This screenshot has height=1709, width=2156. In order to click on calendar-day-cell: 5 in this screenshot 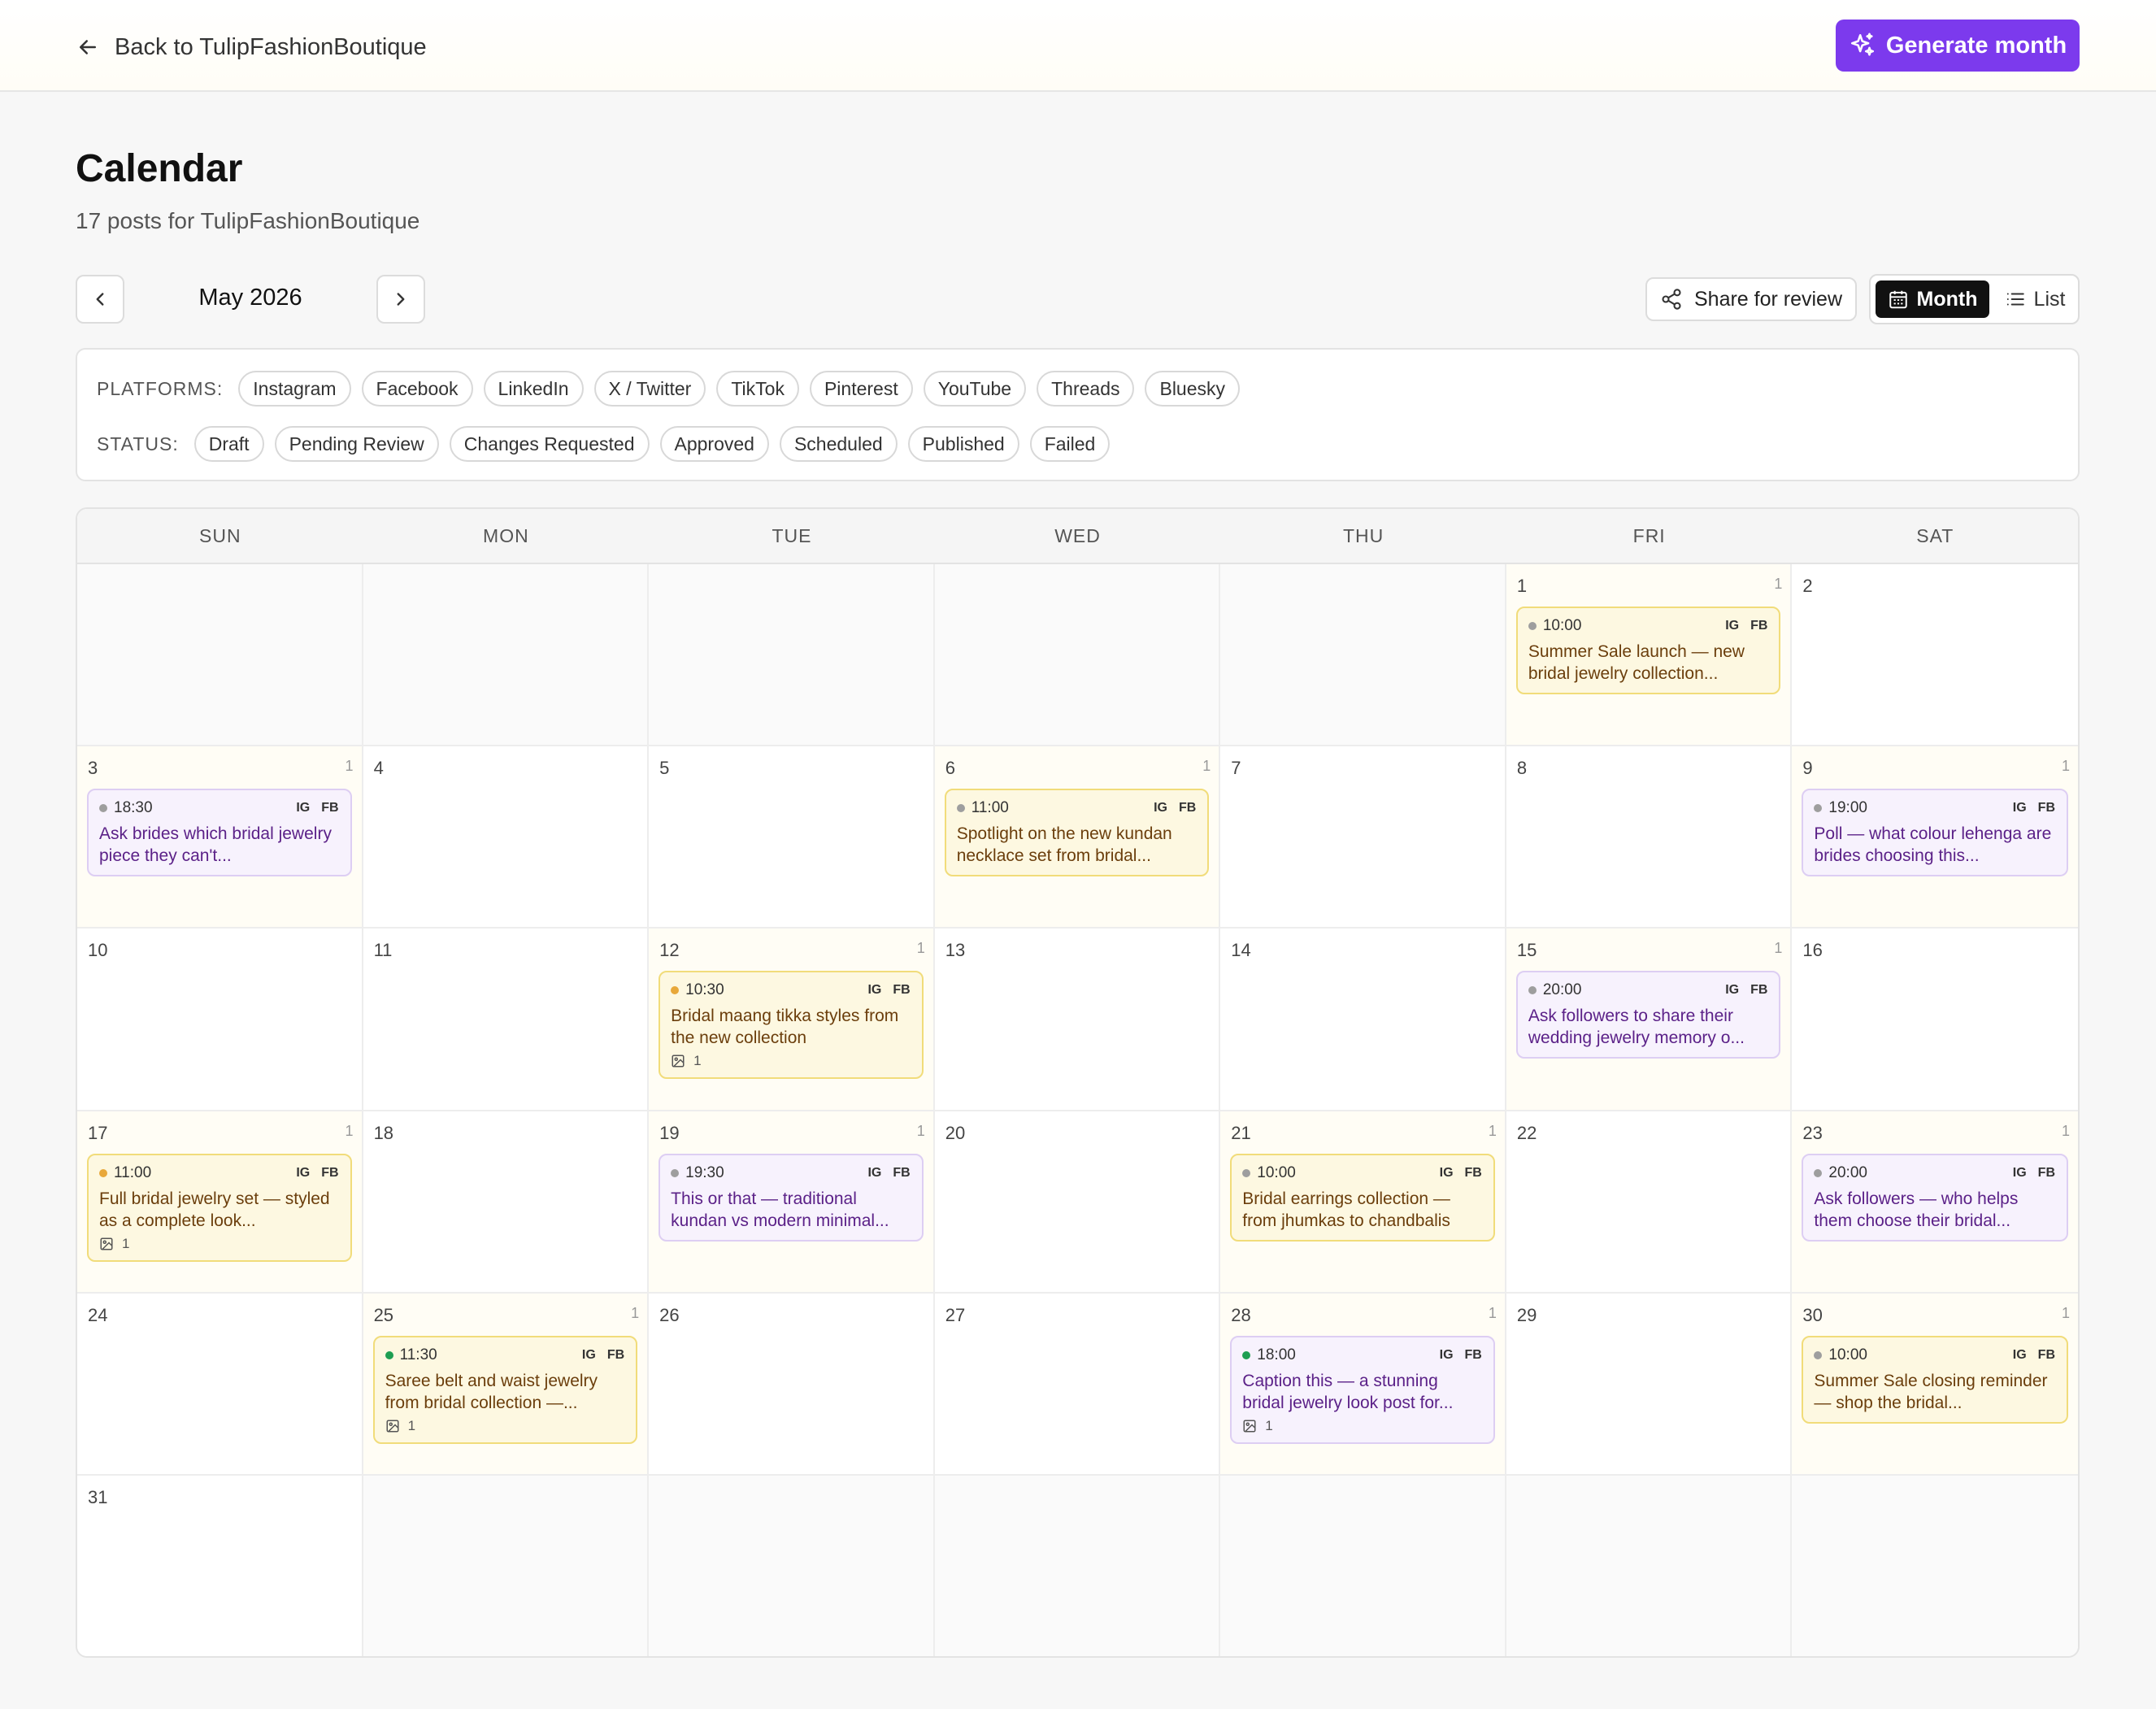, I will do `click(792, 838)`.